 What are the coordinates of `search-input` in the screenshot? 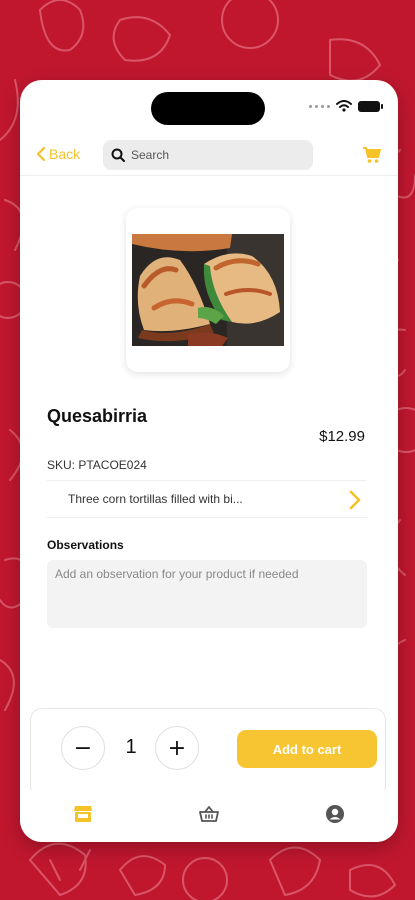 It's located at (216, 155).